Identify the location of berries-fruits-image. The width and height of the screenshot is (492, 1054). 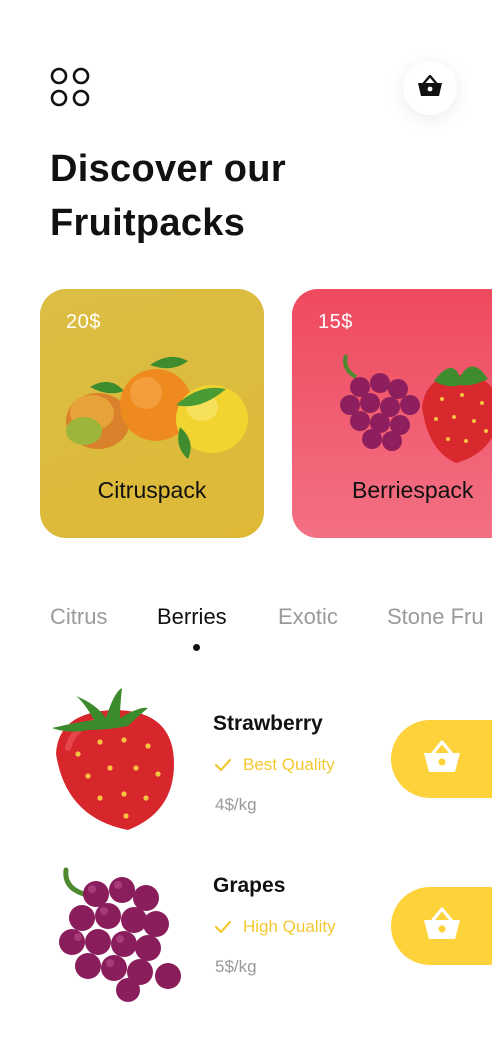
(397, 407).